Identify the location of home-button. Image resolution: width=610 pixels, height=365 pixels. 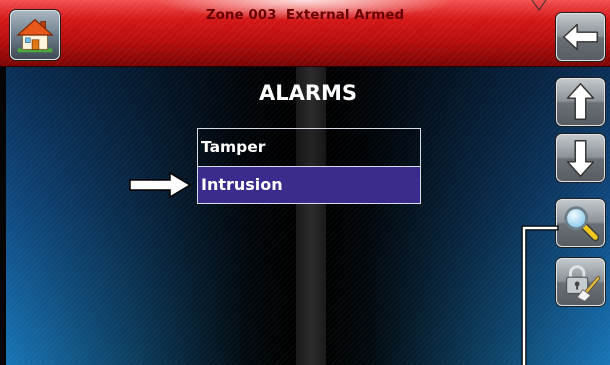
(35, 35).